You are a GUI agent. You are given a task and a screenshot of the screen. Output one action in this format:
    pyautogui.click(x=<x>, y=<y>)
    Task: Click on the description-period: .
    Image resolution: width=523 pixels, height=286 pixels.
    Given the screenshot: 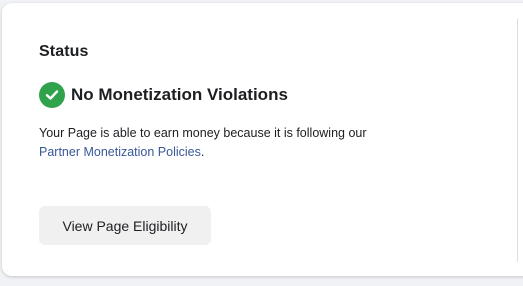 What is the action you would take?
    pyautogui.click(x=202, y=152)
    